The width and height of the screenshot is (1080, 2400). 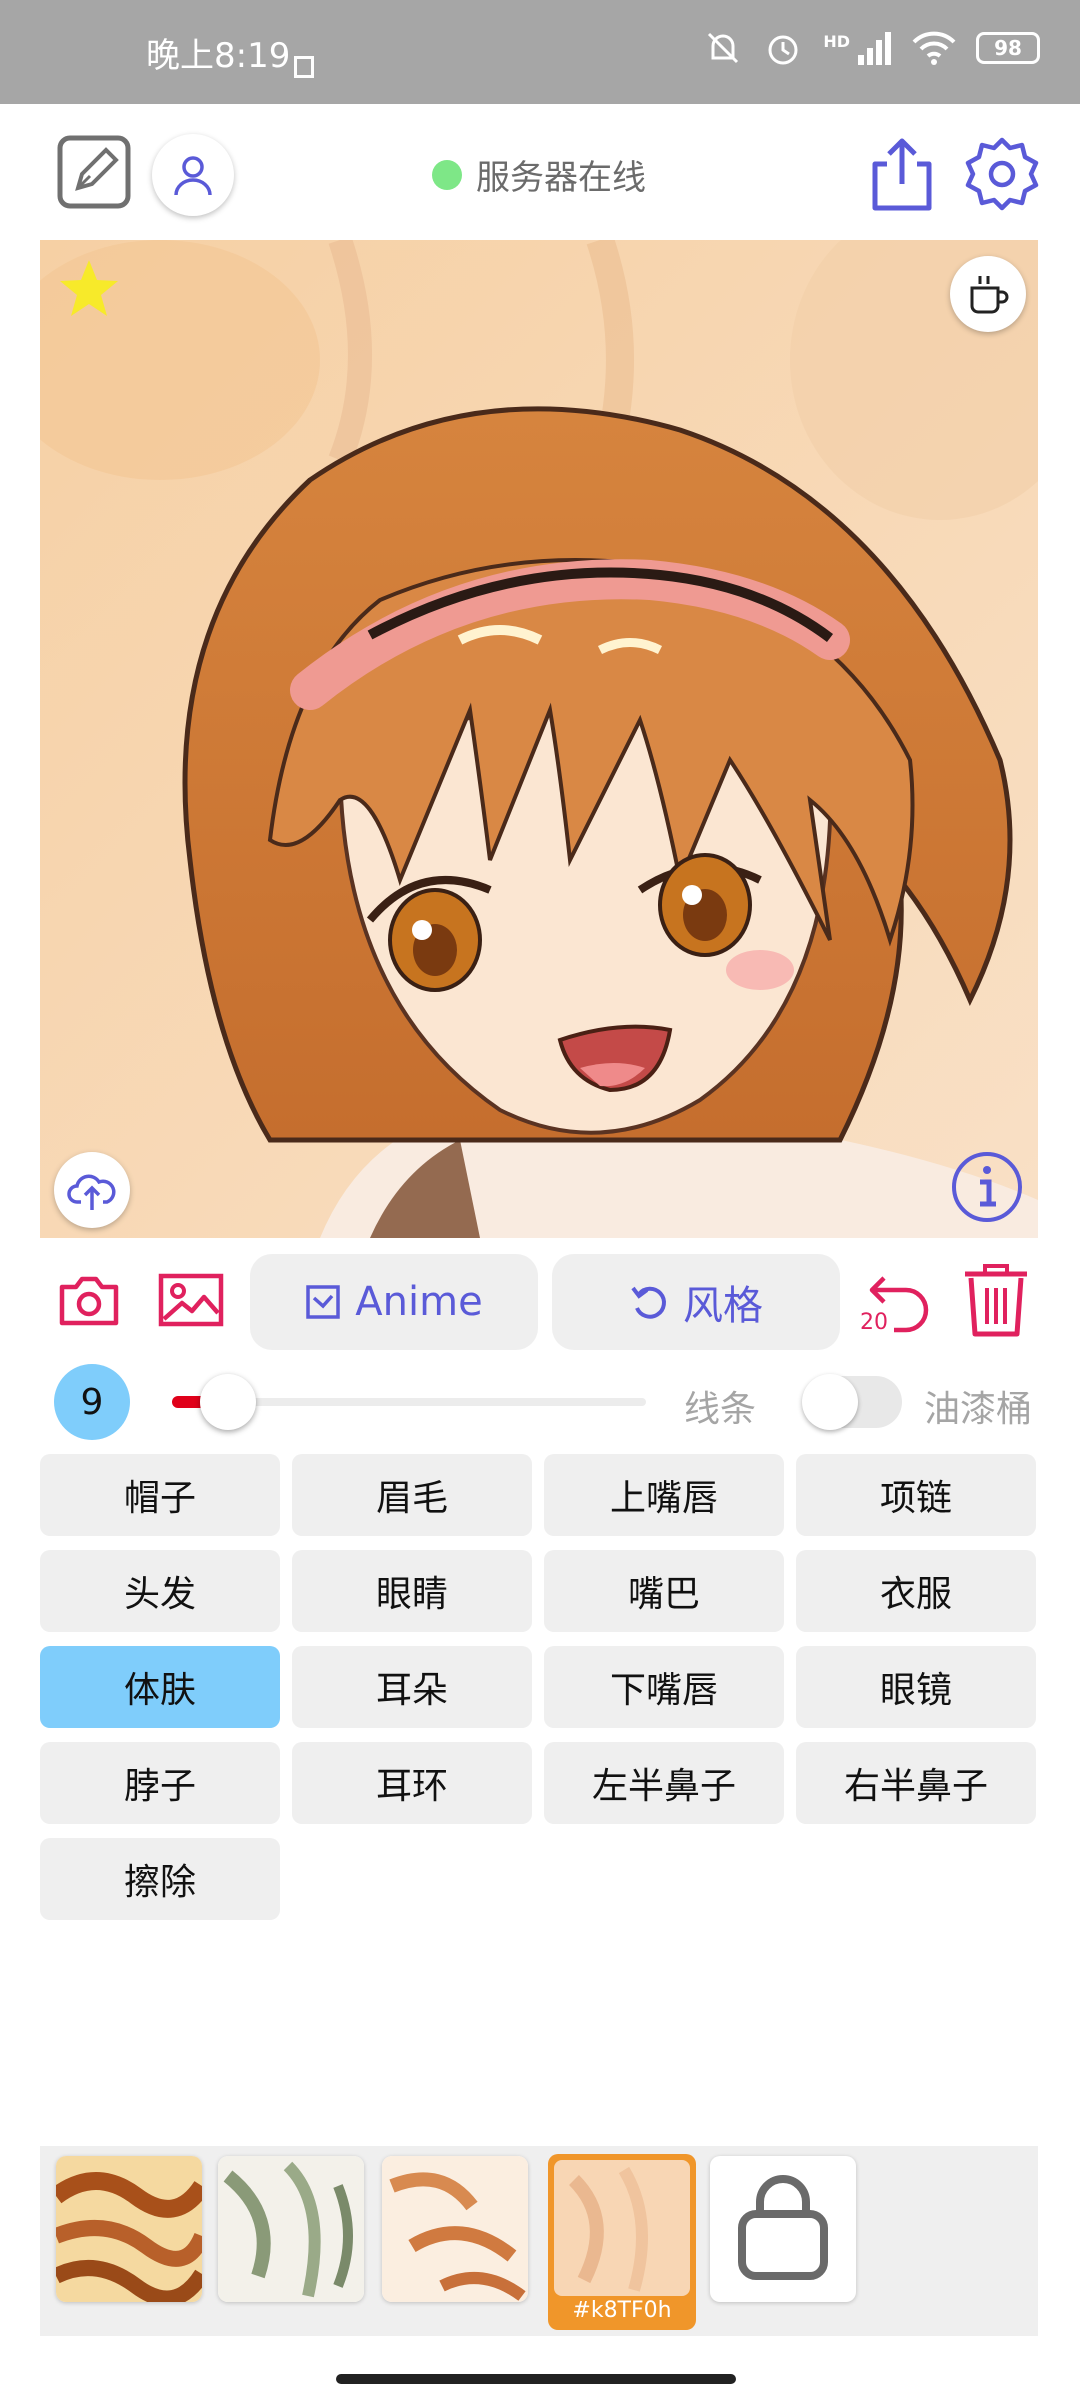 What do you see at coordinates (648, 1302) in the screenshot?
I see `refresh-icon` at bounding box center [648, 1302].